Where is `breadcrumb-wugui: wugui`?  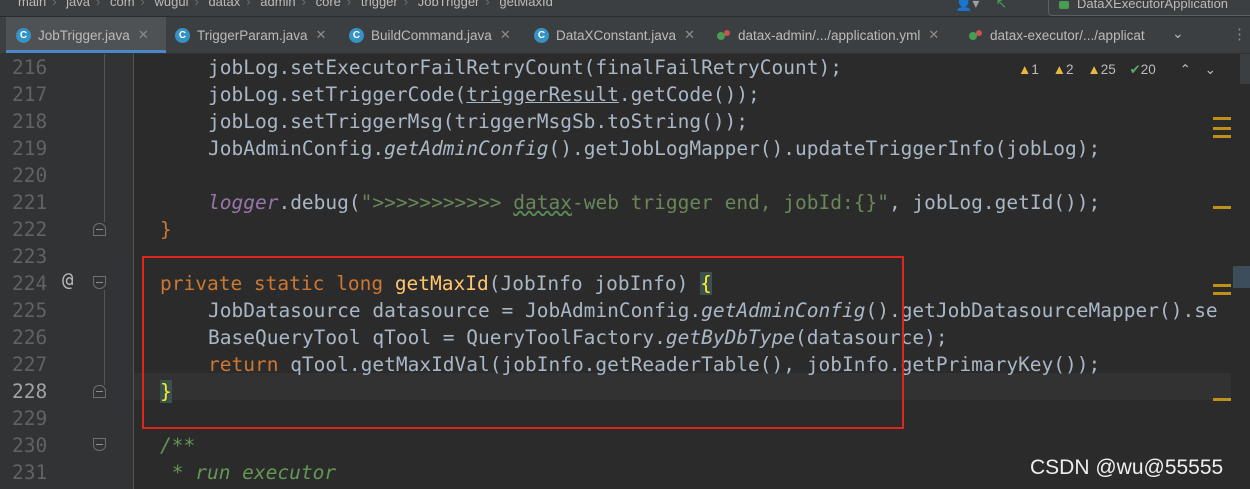
breadcrumb-wugui: wugui is located at coordinates (172, 4).